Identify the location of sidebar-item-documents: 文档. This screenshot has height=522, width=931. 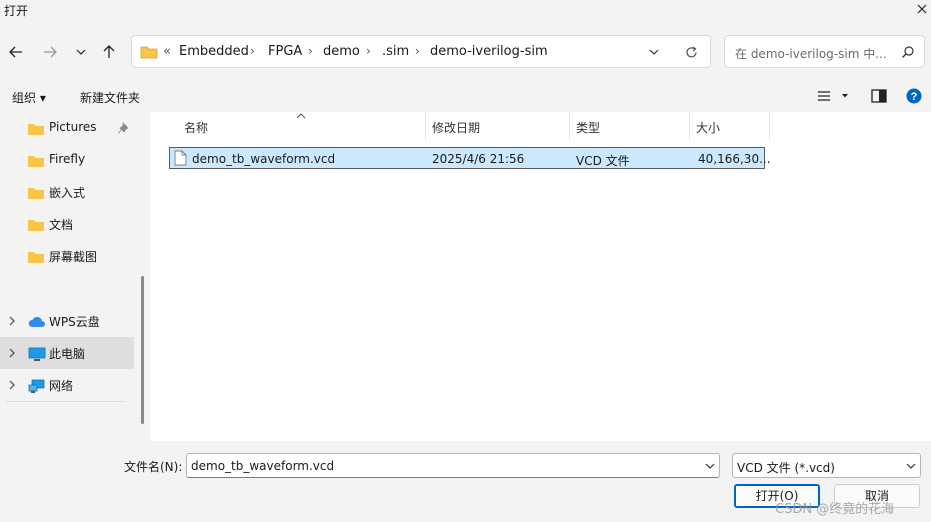
(67, 224).